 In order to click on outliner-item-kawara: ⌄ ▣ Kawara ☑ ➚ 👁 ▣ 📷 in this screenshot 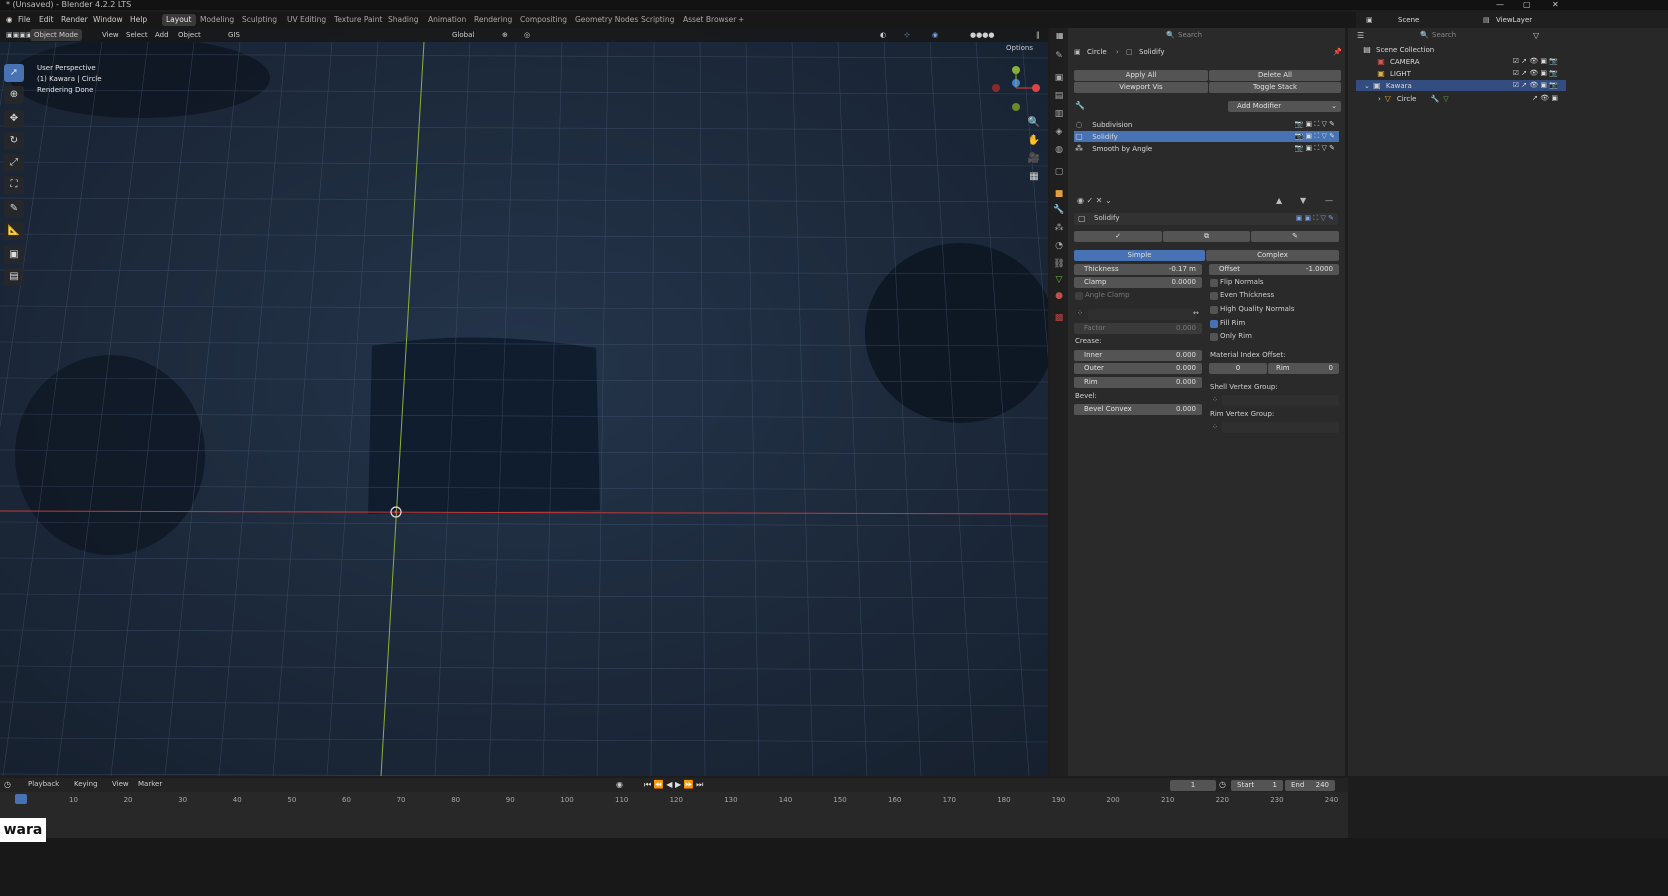, I will do `click(1461, 85)`.